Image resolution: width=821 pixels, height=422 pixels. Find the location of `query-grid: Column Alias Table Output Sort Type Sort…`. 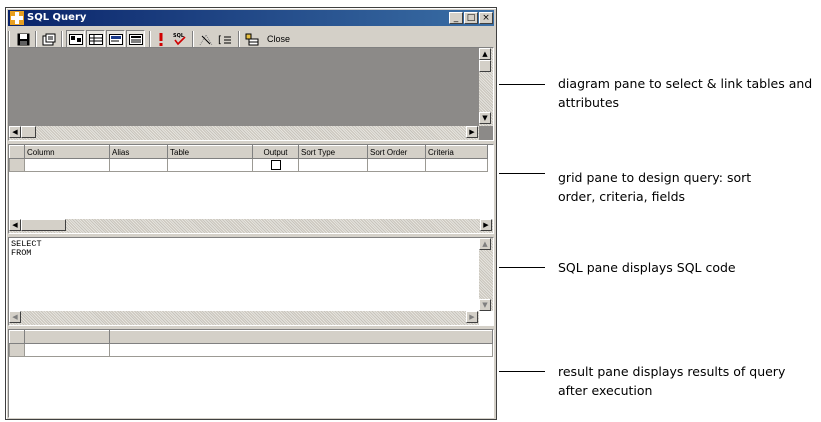

query-grid: Column Alias Table Output Sort Type Sort… is located at coordinates (248, 158).